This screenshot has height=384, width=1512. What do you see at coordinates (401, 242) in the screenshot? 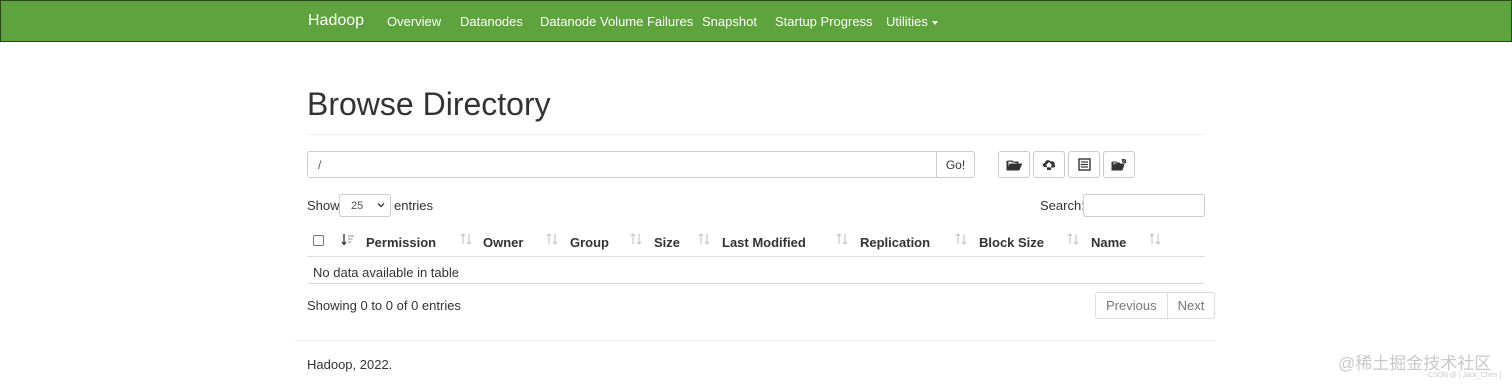
I see `column-header-permission: Permission` at bounding box center [401, 242].